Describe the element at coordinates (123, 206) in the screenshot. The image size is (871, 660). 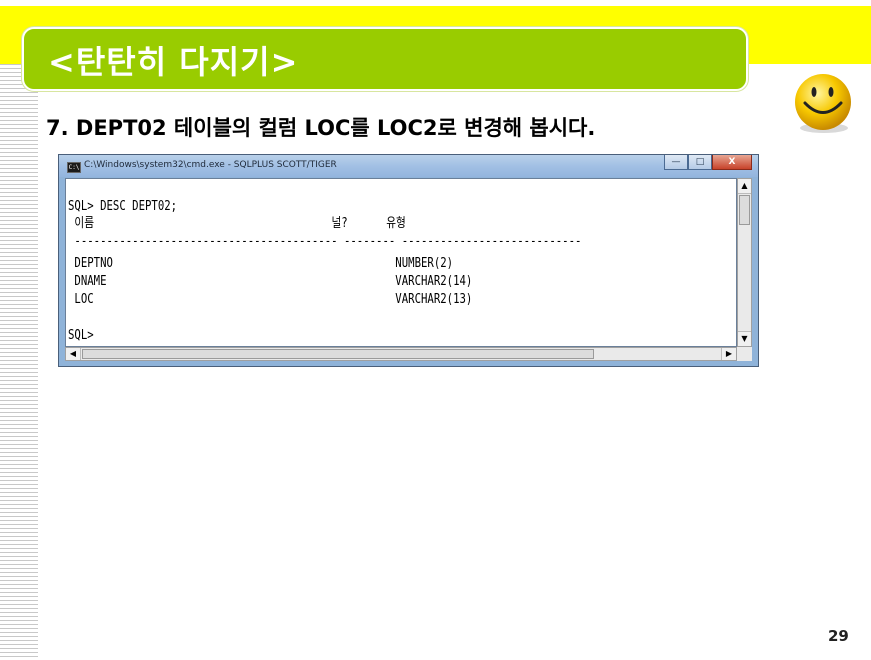
I see `console-command: SQL> DESC DEPT02;` at that location.